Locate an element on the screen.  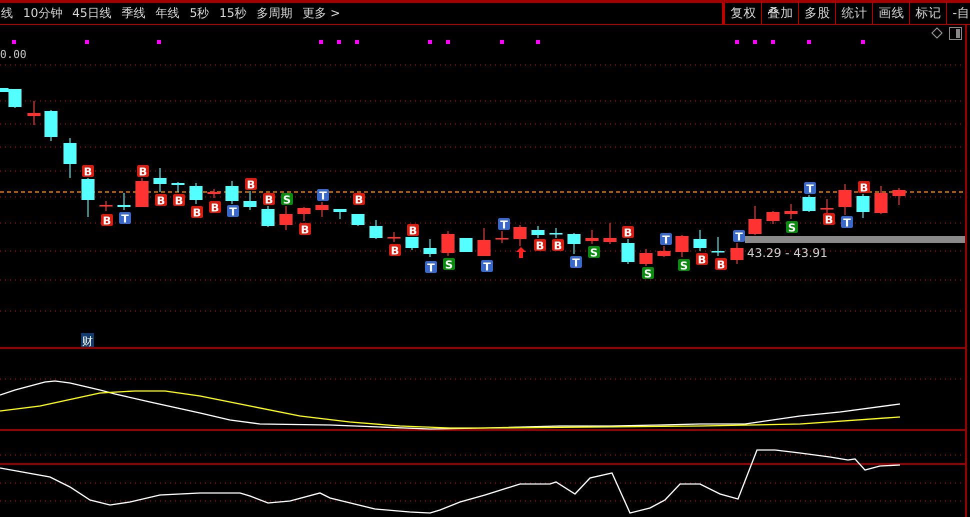
tool-button: 画线 is located at coordinates (891, 13).